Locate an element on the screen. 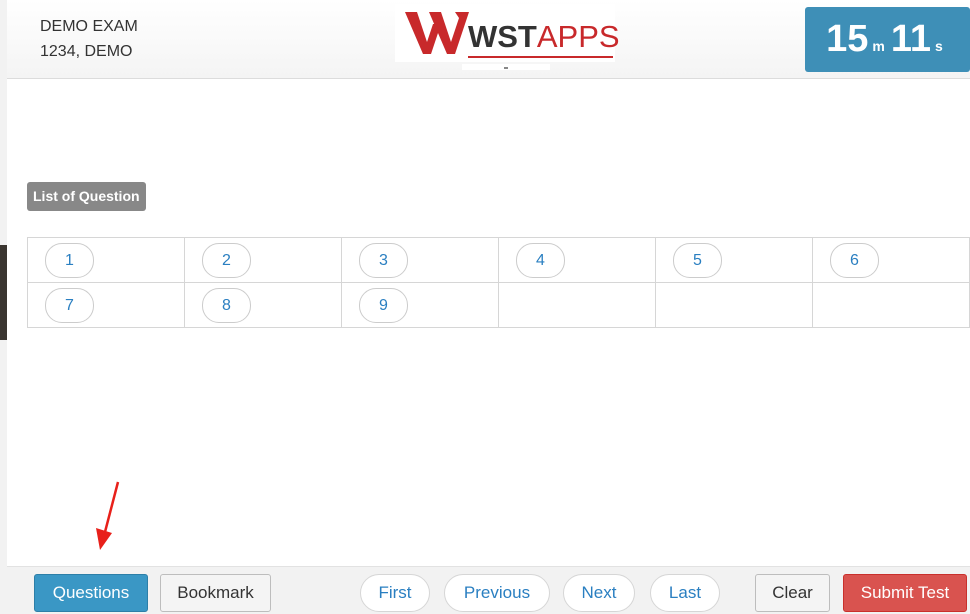 This screenshot has width=970, height=614. clear-button: Clear is located at coordinates (792, 593).